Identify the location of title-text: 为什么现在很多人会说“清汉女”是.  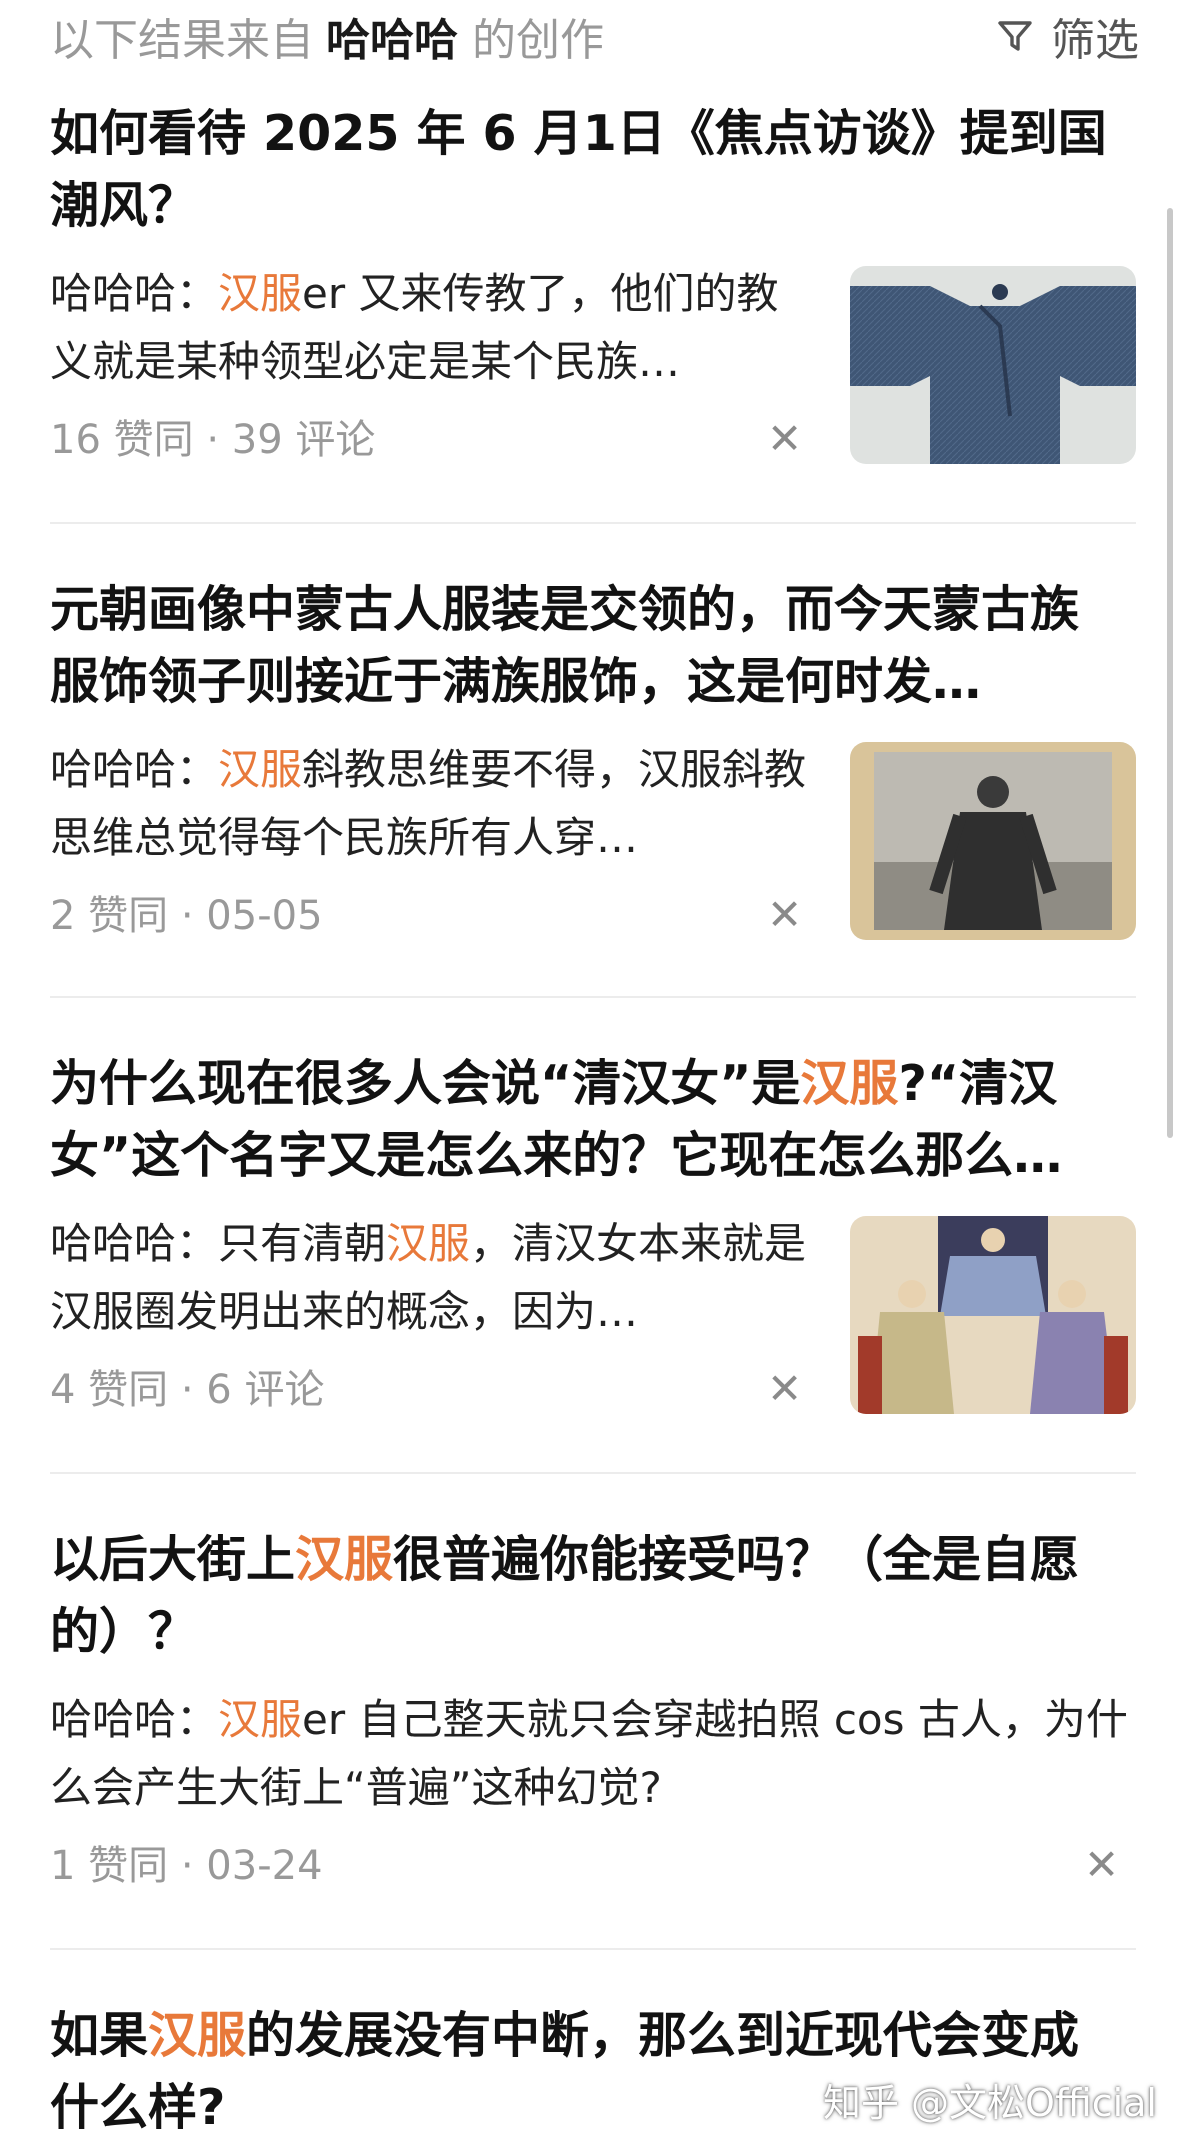
(425, 1083).